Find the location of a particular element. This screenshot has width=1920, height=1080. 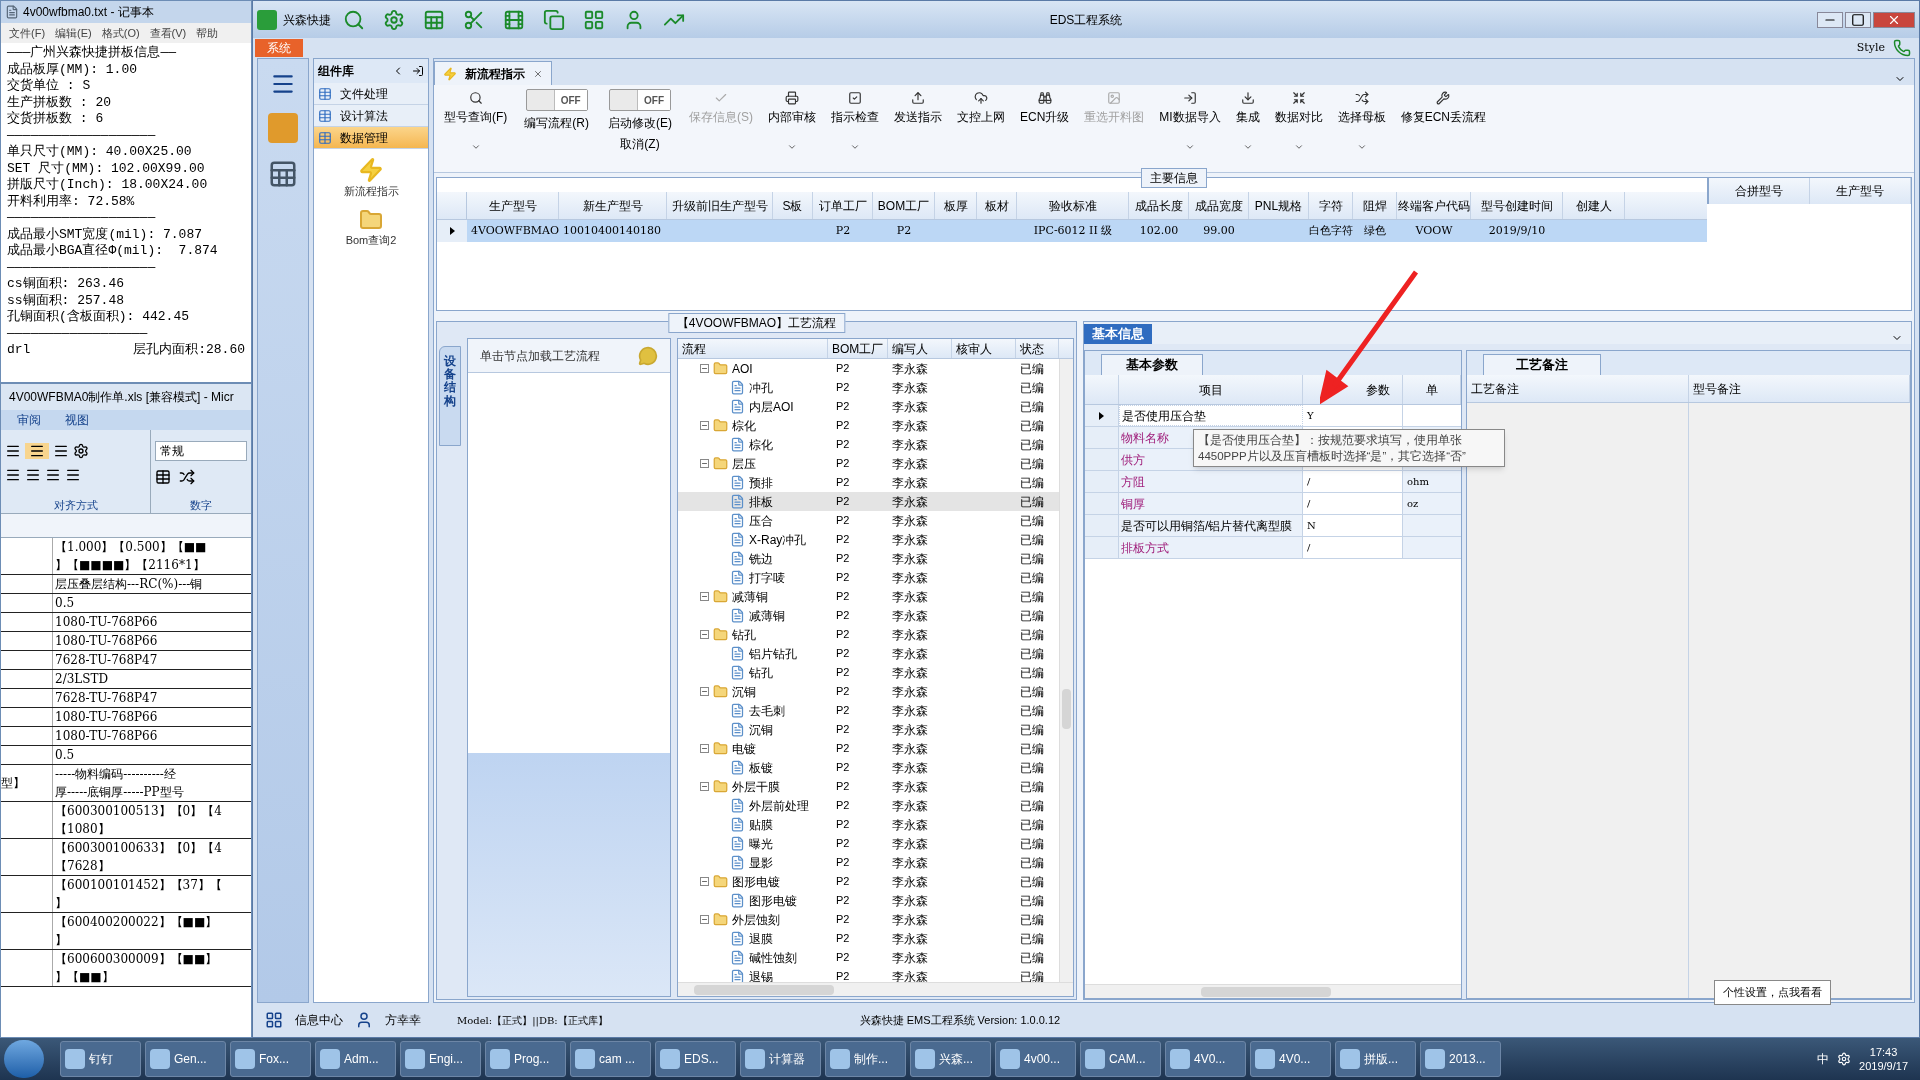

menu-item: 编辑(E) is located at coordinates (73, 33).